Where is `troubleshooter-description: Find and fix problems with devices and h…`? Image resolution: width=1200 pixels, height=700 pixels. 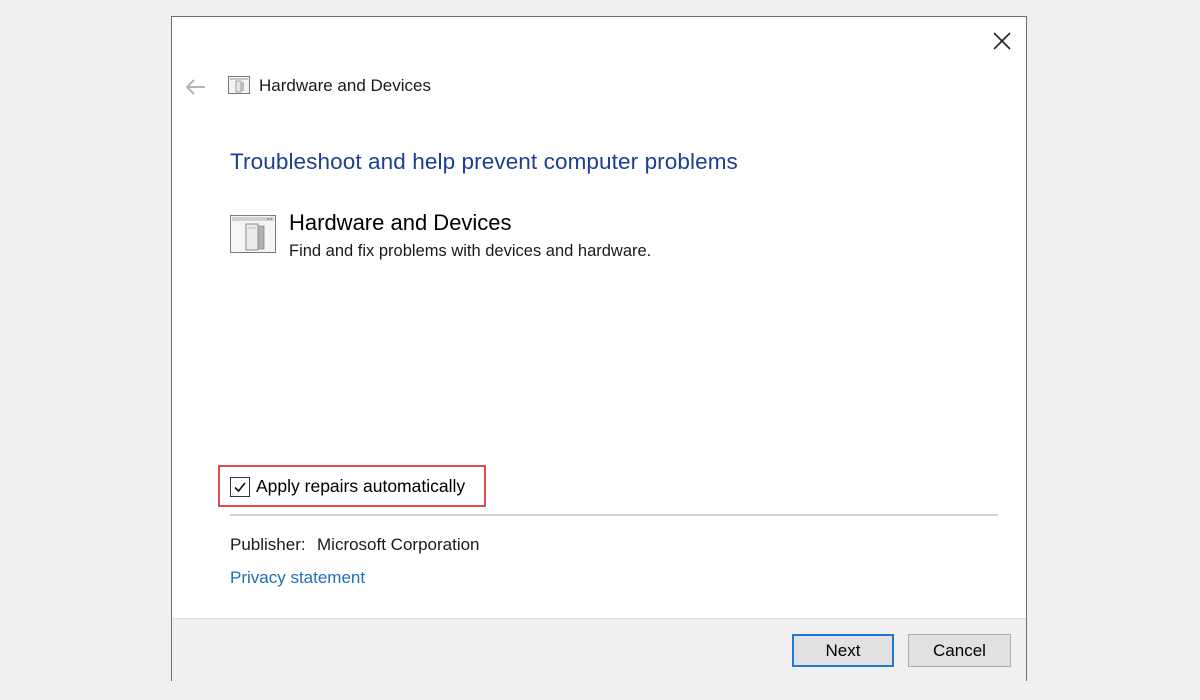 troubleshooter-description: Find and fix problems with devices and h… is located at coordinates (470, 251).